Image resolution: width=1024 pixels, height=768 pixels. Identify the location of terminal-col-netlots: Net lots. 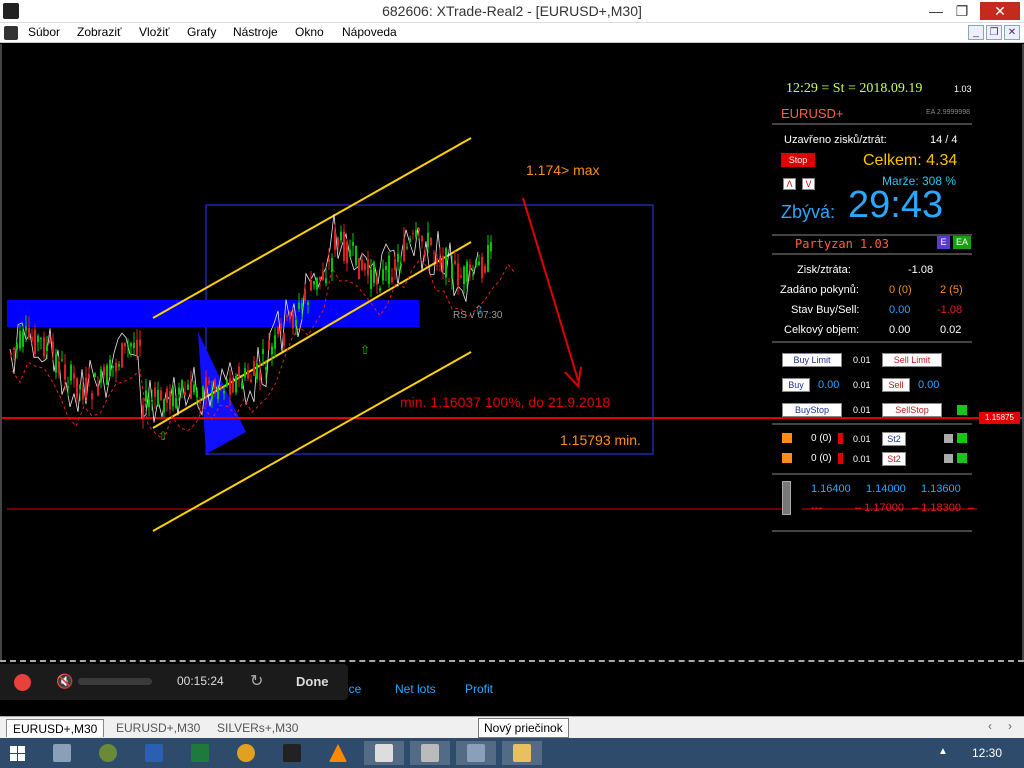
(415, 689).